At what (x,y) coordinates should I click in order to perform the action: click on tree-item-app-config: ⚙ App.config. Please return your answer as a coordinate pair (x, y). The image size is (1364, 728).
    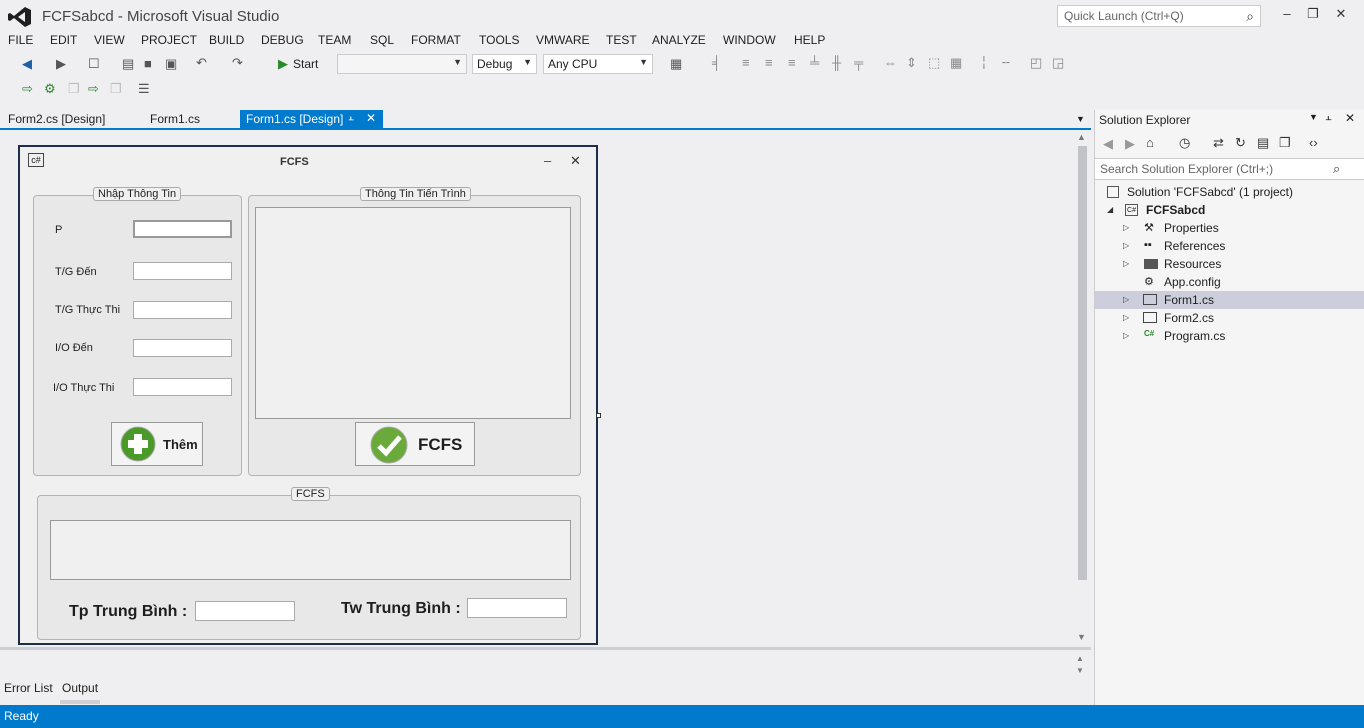
    Looking at the image, I should click on (1229, 282).